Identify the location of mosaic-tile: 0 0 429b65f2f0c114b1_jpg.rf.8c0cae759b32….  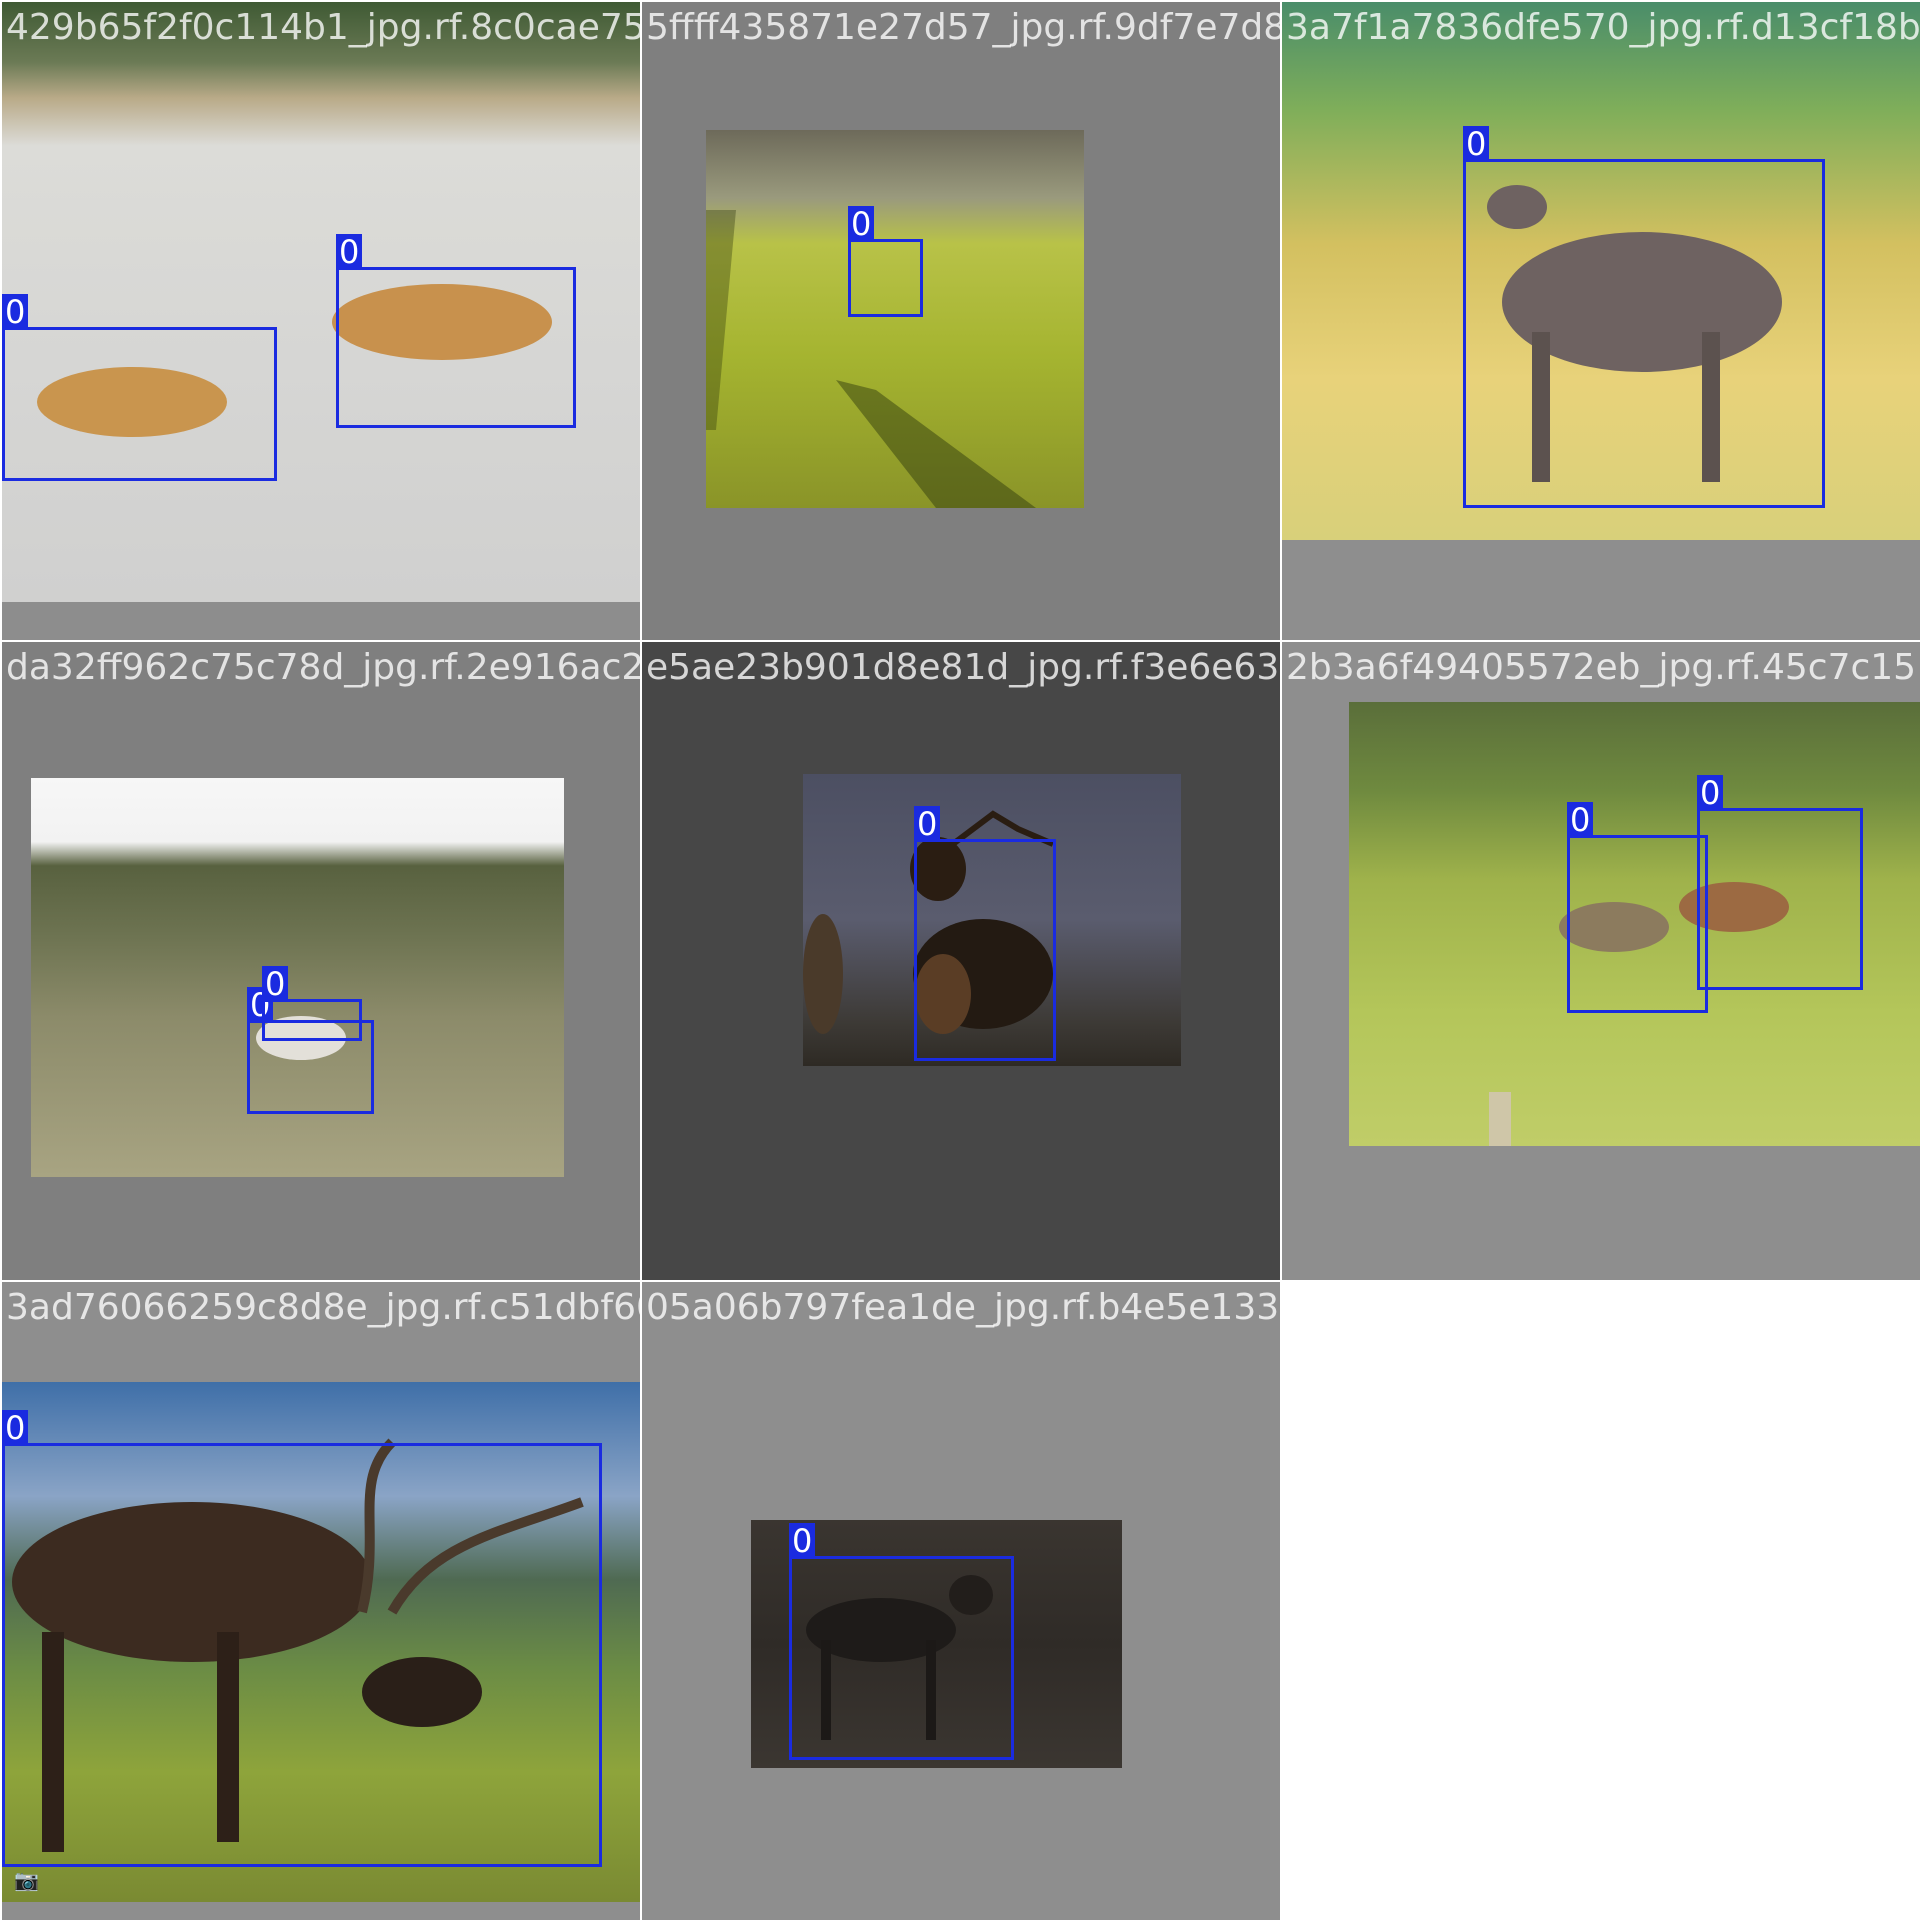
(321, 321).